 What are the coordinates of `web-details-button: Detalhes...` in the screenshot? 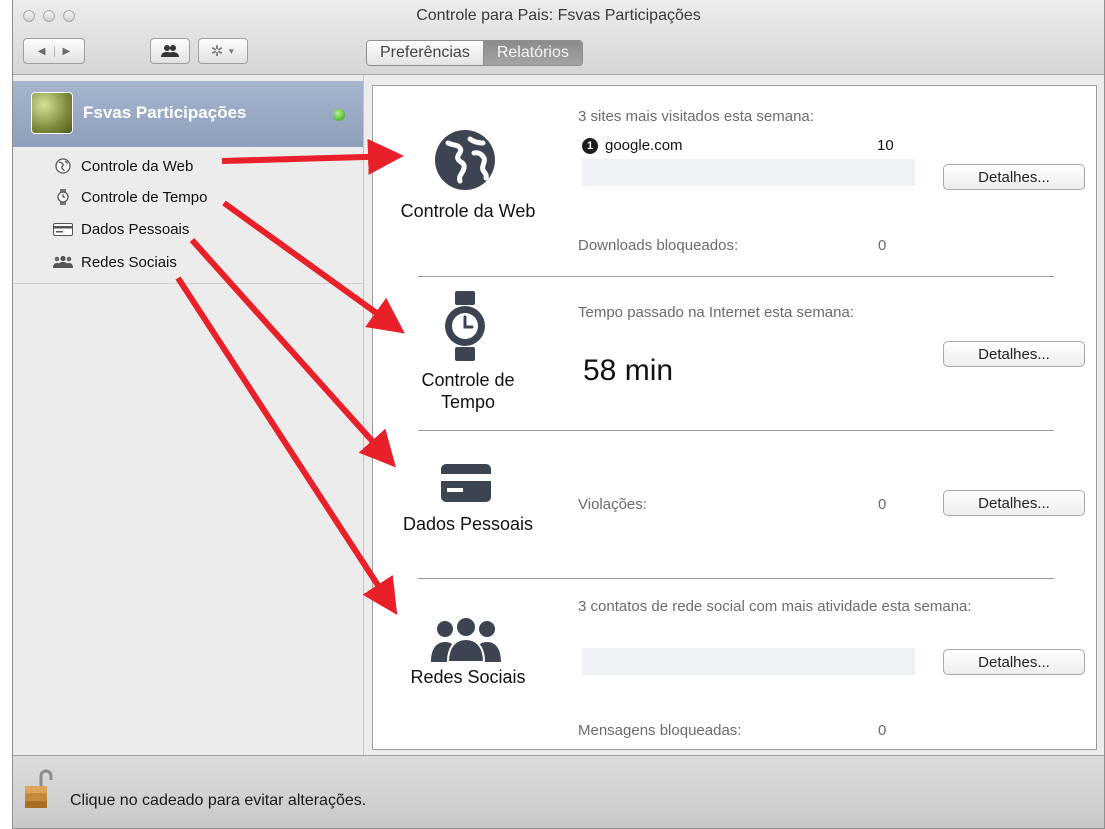 It's located at (1014, 177).